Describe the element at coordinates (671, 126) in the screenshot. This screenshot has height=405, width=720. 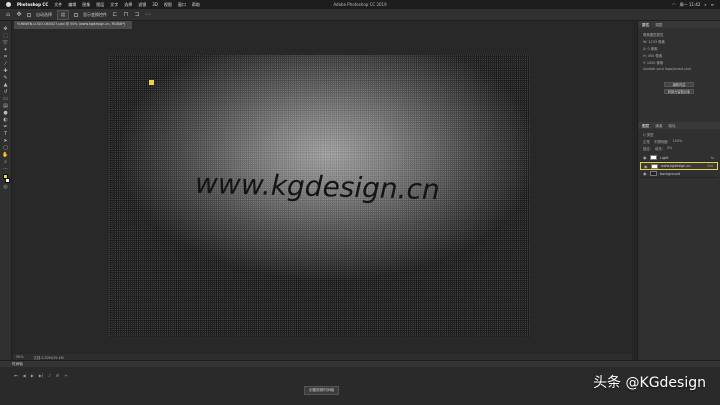
I see `tab-paths: 路径` at that location.